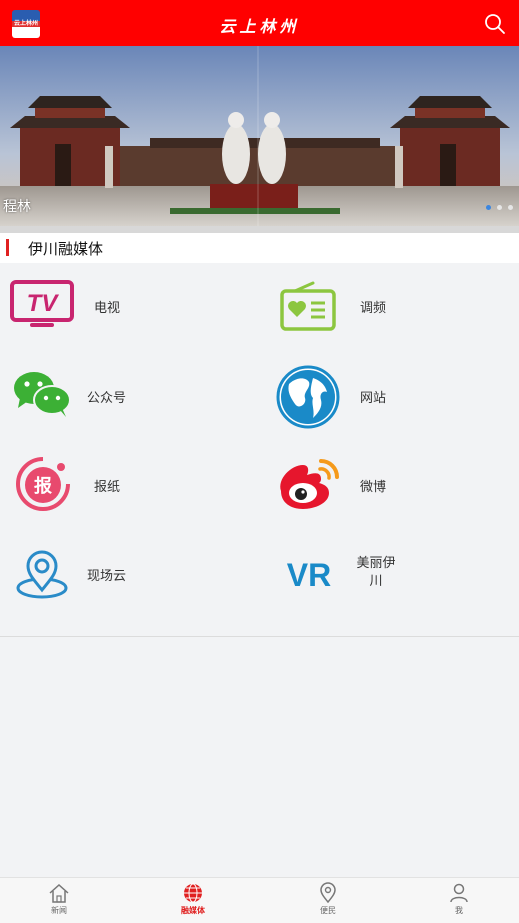 The height and width of the screenshot is (923, 519). I want to click on bottom-tab-bar: 新闻 融媒体 便民 我, so click(259, 900).